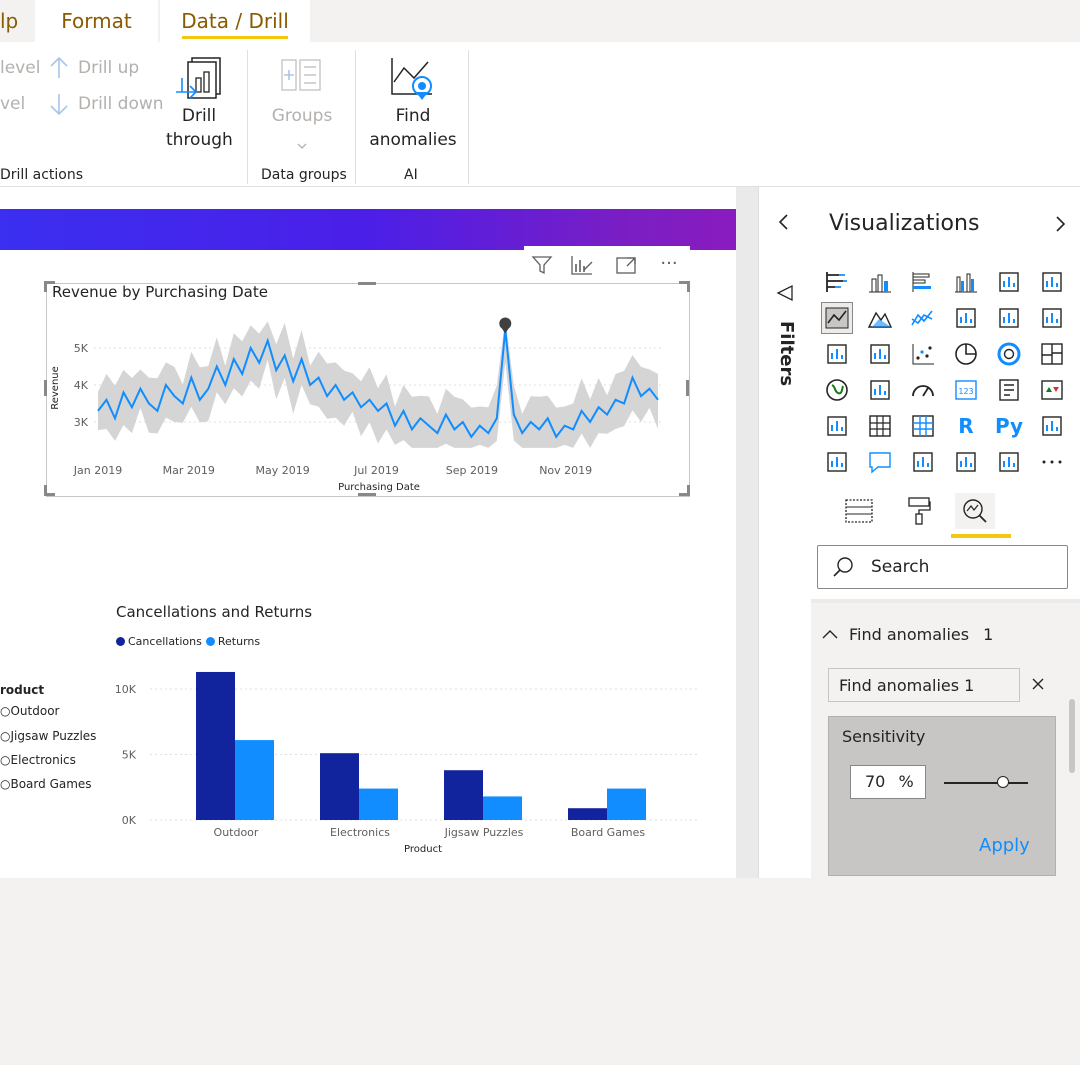 The width and height of the screenshot is (1080, 1065). I want to click on analytics-tab-icon, so click(975, 511).